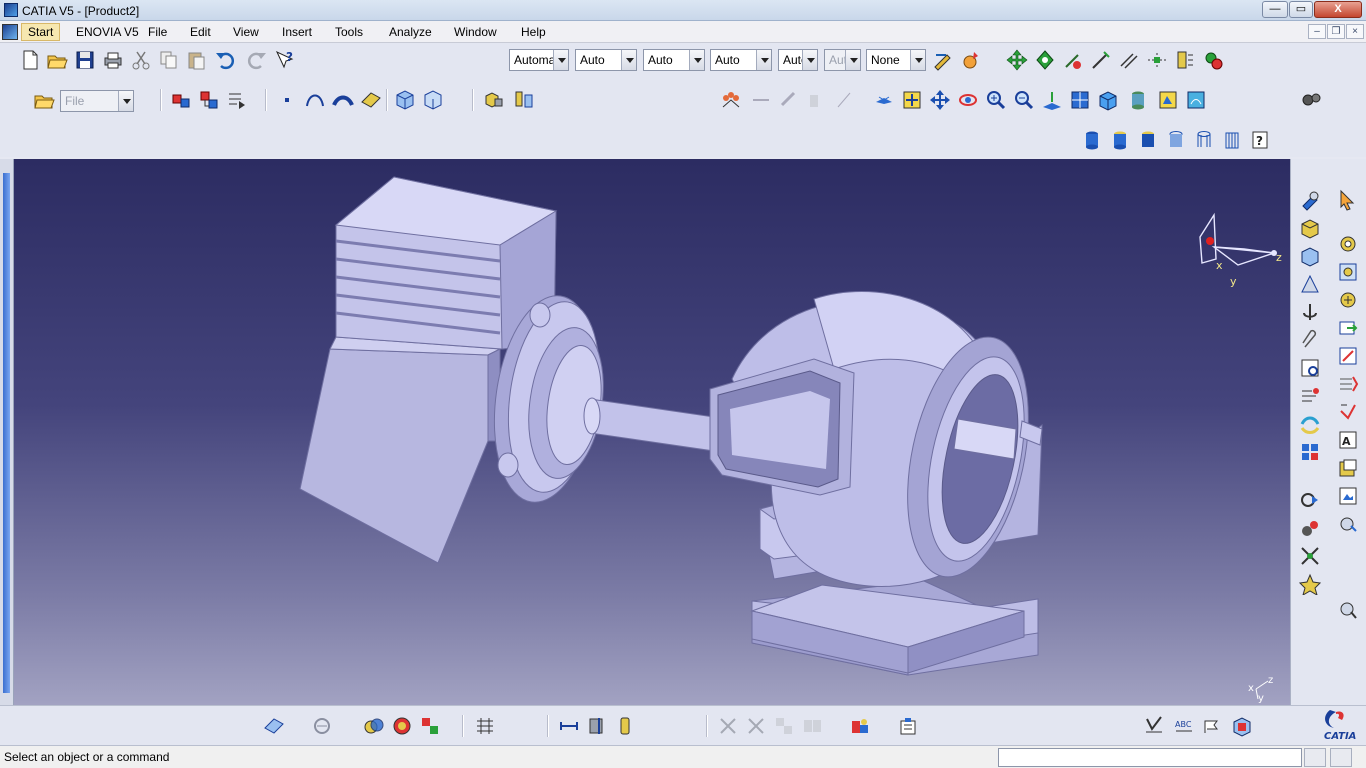 This screenshot has height=768, width=1366. I want to click on flexible-assembly-icon, so click(1348, 328).